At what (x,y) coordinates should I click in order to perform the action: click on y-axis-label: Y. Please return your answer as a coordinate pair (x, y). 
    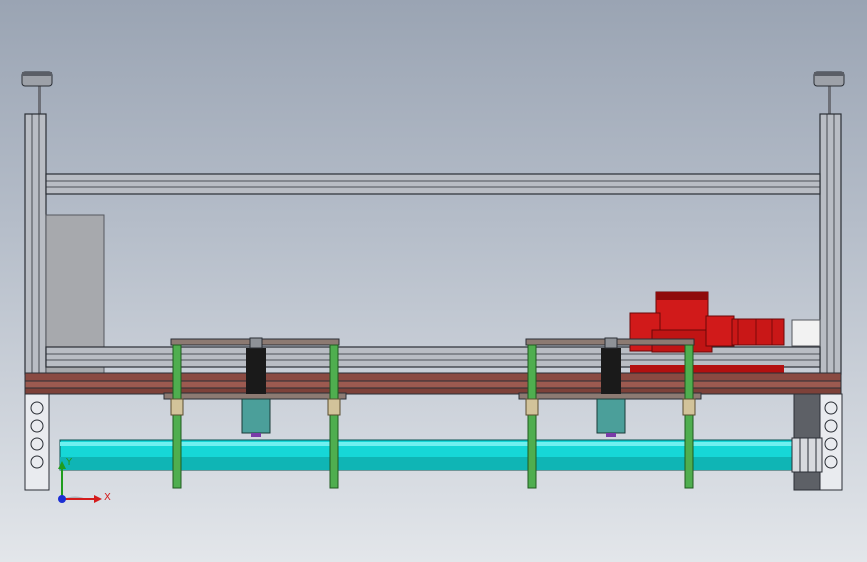
    Looking at the image, I should click on (69, 462).